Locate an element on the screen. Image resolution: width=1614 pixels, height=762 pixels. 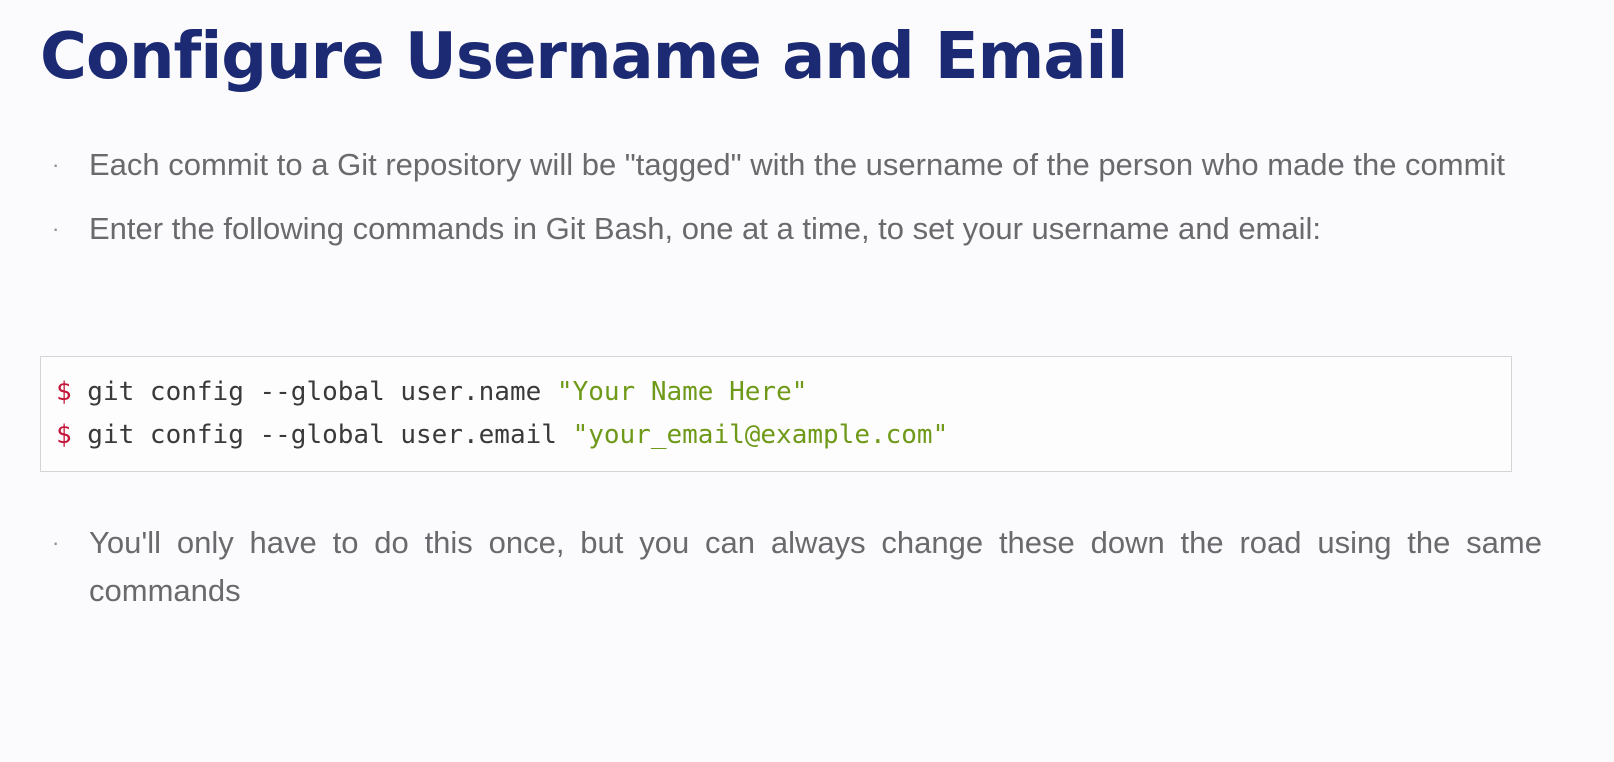
code-string: "your_email@example.com" is located at coordinates (760, 435).